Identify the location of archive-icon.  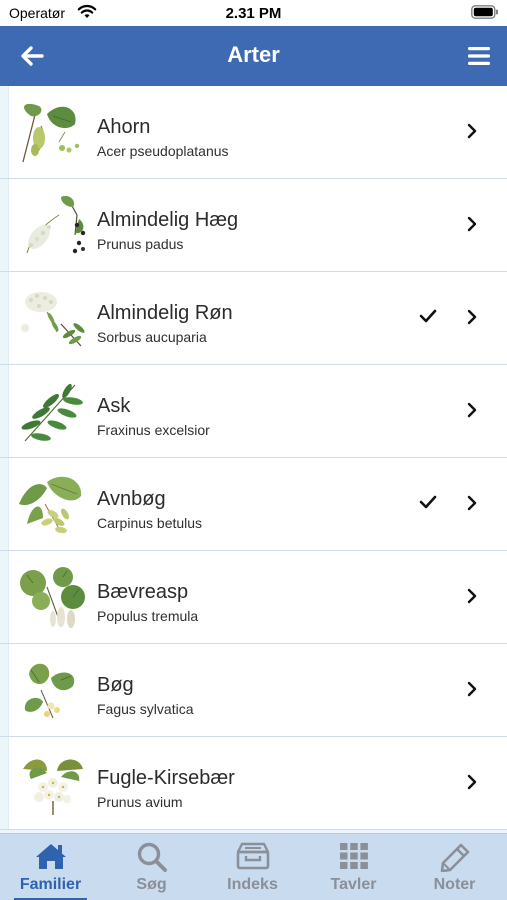
(252, 856).